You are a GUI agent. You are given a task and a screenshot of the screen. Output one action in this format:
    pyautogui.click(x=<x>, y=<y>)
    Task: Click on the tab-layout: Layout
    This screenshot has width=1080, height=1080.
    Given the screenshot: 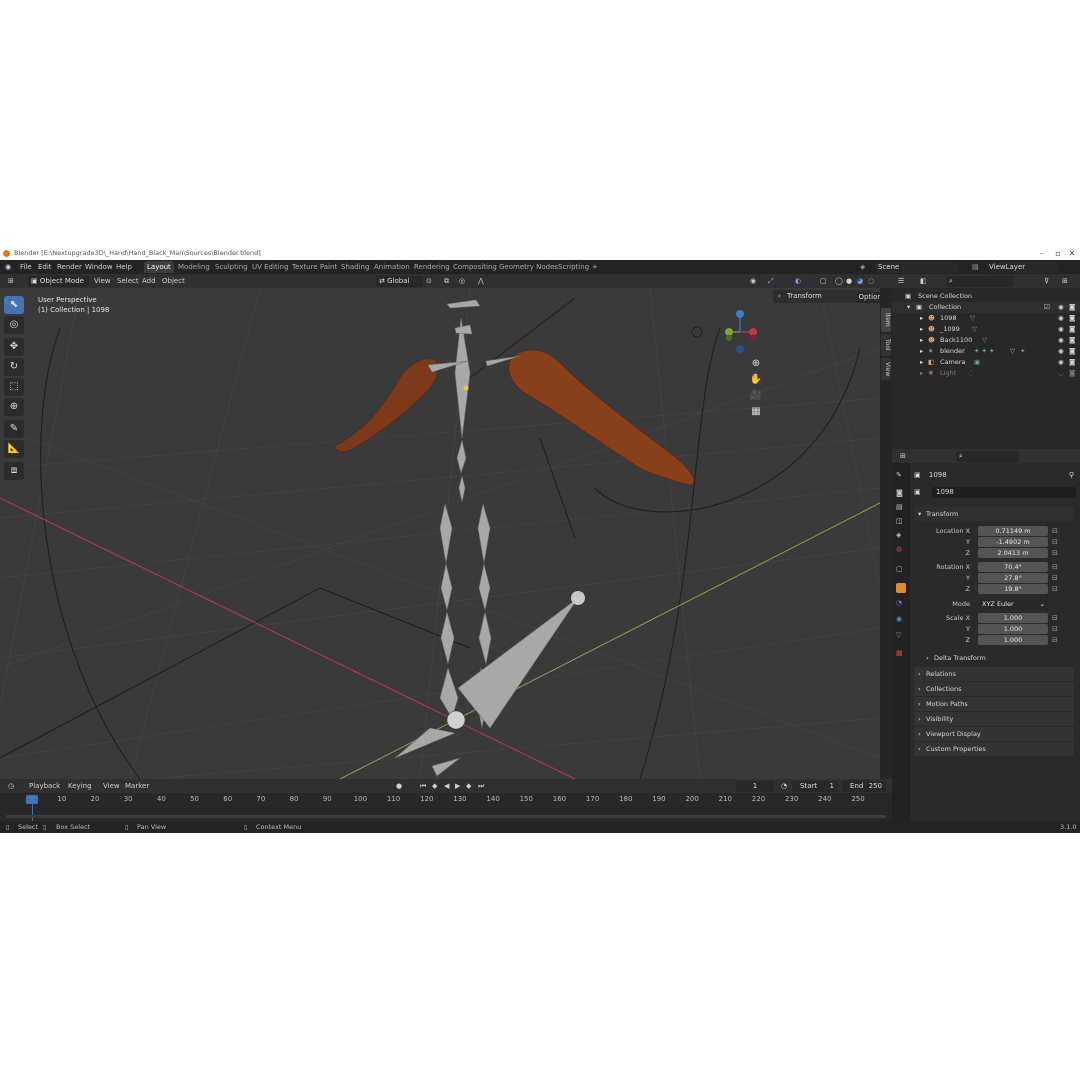 What is the action you would take?
    pyautogui.click(x=159, y=267)
    